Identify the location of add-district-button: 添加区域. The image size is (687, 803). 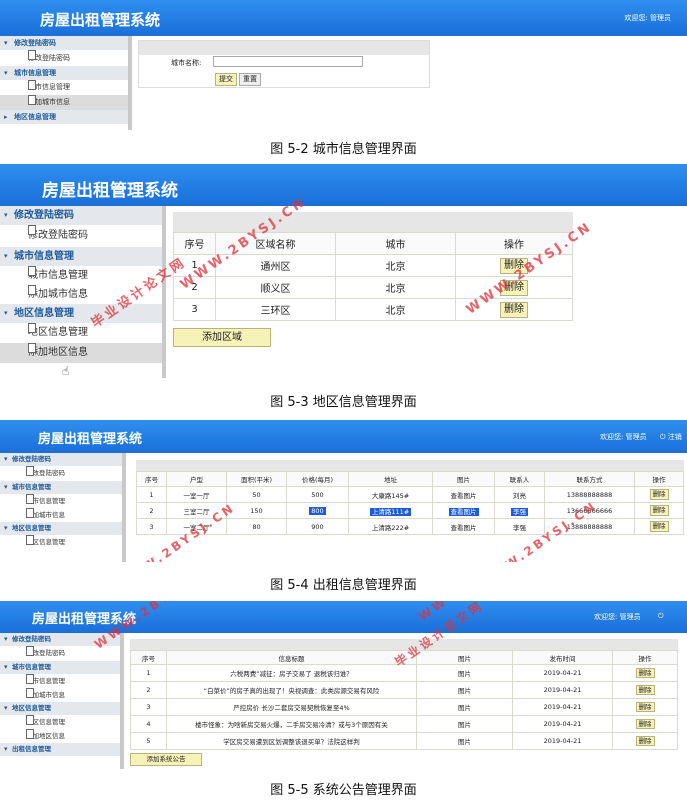
(222, 337).